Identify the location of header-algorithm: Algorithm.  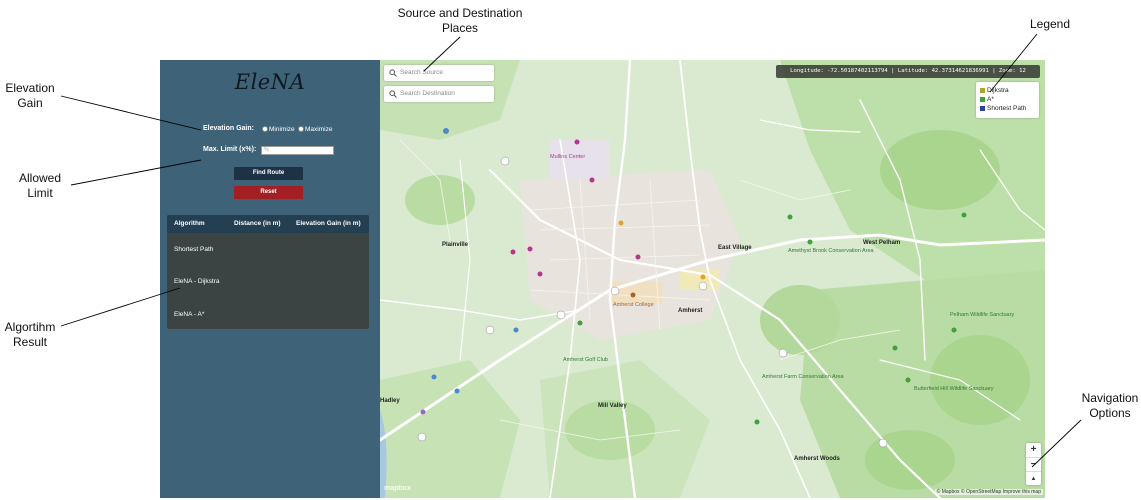
(189, 223).